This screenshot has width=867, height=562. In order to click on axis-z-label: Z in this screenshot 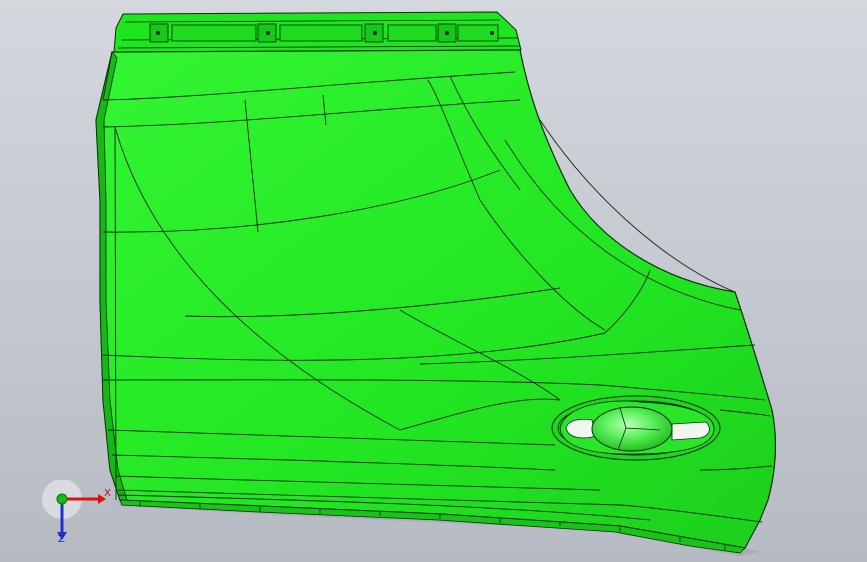, I will do `click(61, 539)`.